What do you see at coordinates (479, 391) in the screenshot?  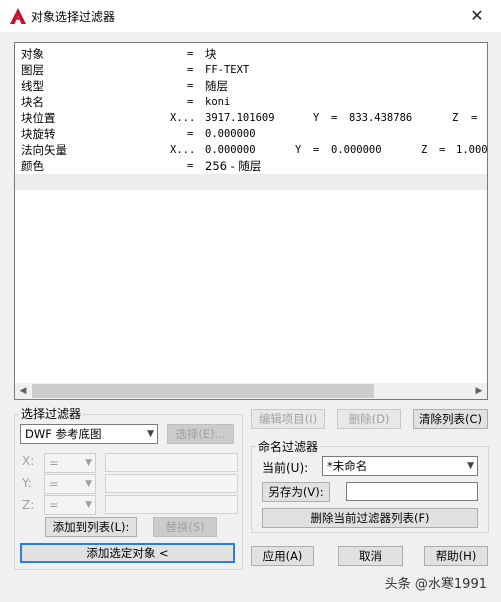 I see `scroll-right-icon: ▶` at bounding box center [479, 391].